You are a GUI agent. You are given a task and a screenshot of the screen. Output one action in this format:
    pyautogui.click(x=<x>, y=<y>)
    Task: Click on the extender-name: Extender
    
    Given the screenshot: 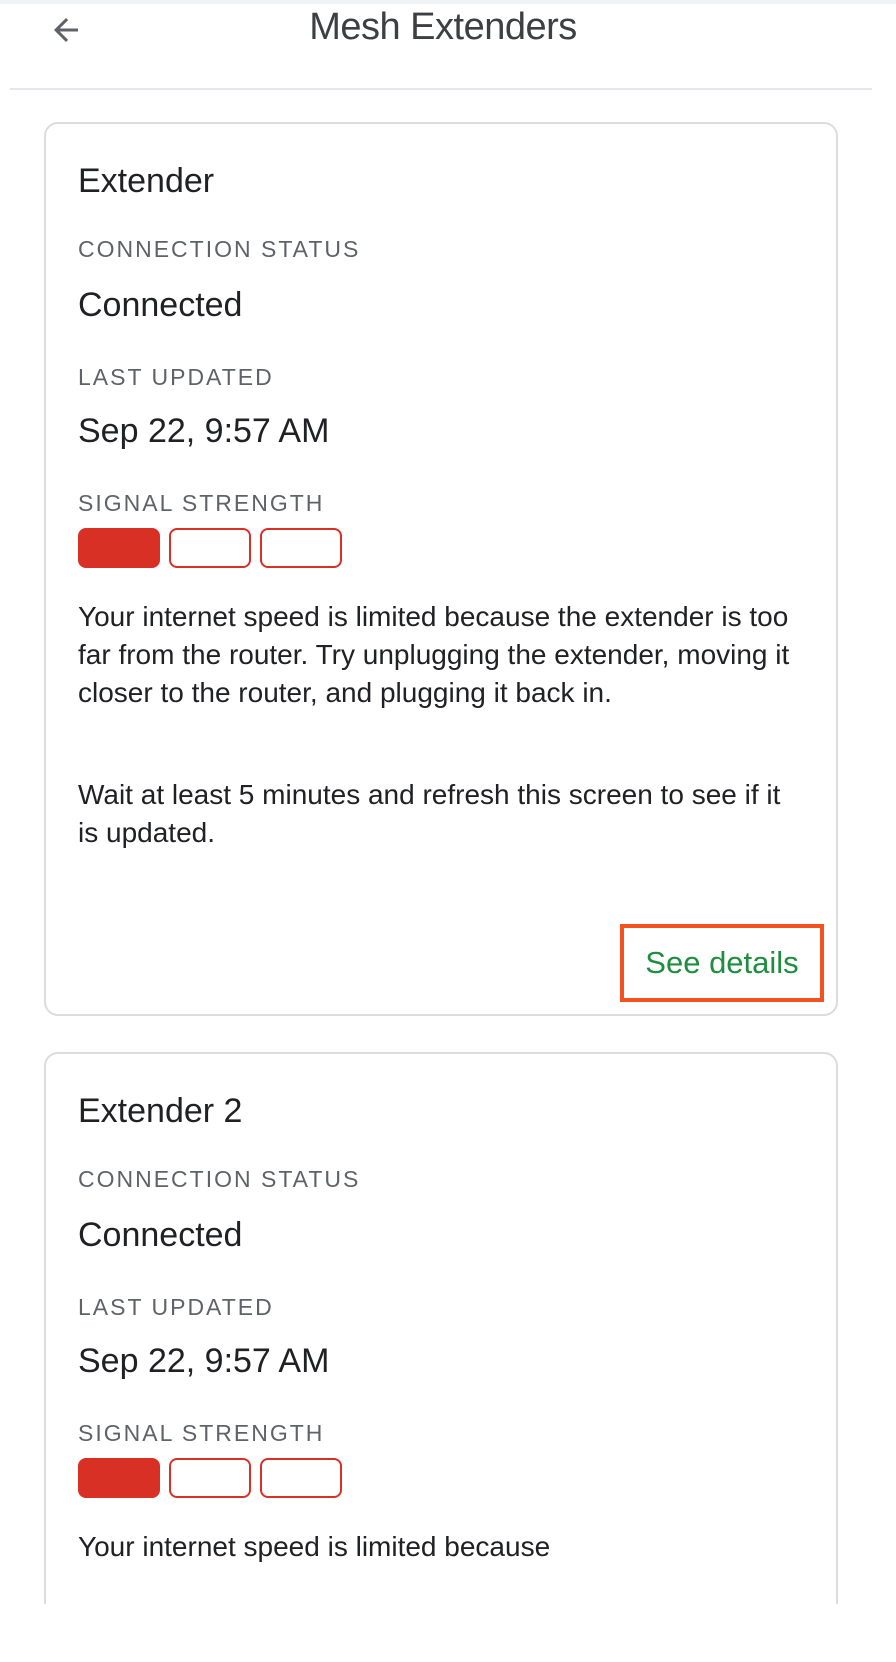 What is the action you would take?
    pyautogui.click(x=146, y=181)
    